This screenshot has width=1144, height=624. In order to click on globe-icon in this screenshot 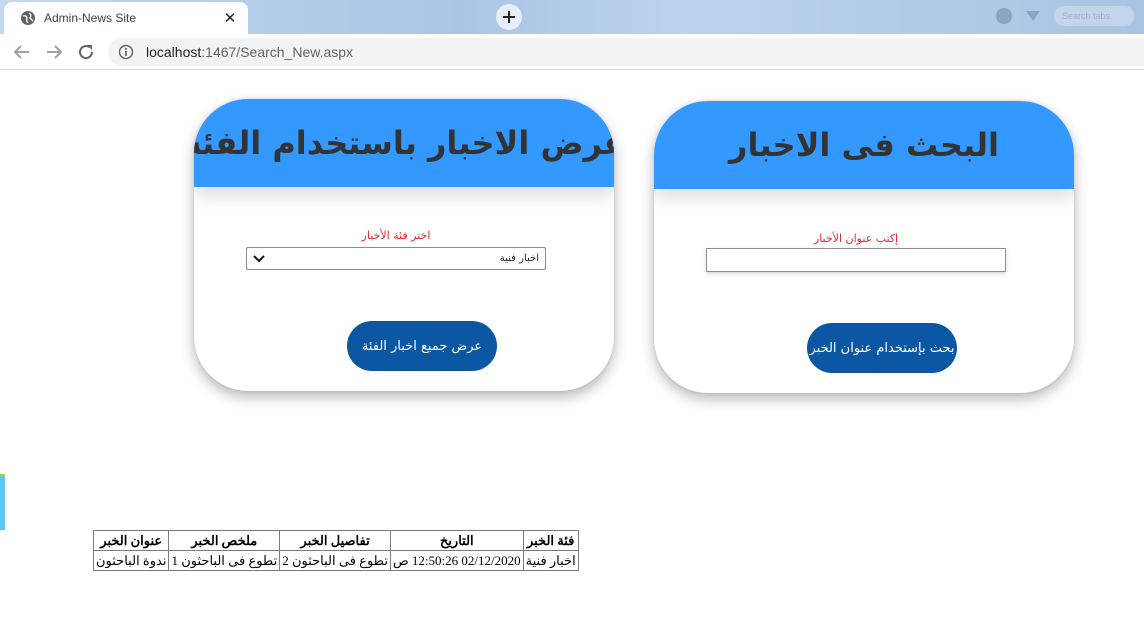, I will do `click(28, 18)`.